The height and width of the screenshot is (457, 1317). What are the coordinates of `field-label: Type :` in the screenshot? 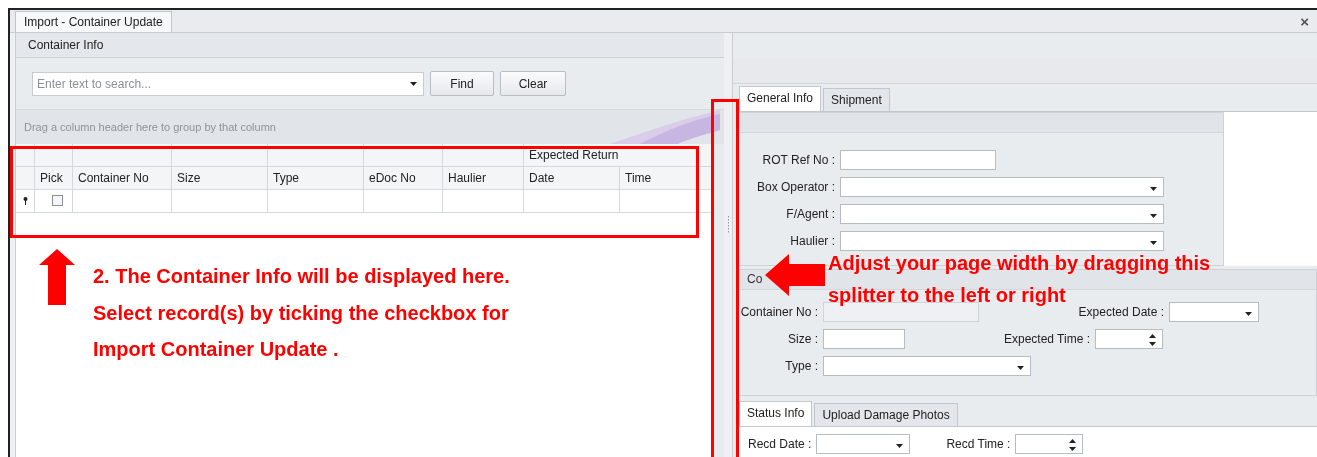 It's located at (801, 366).